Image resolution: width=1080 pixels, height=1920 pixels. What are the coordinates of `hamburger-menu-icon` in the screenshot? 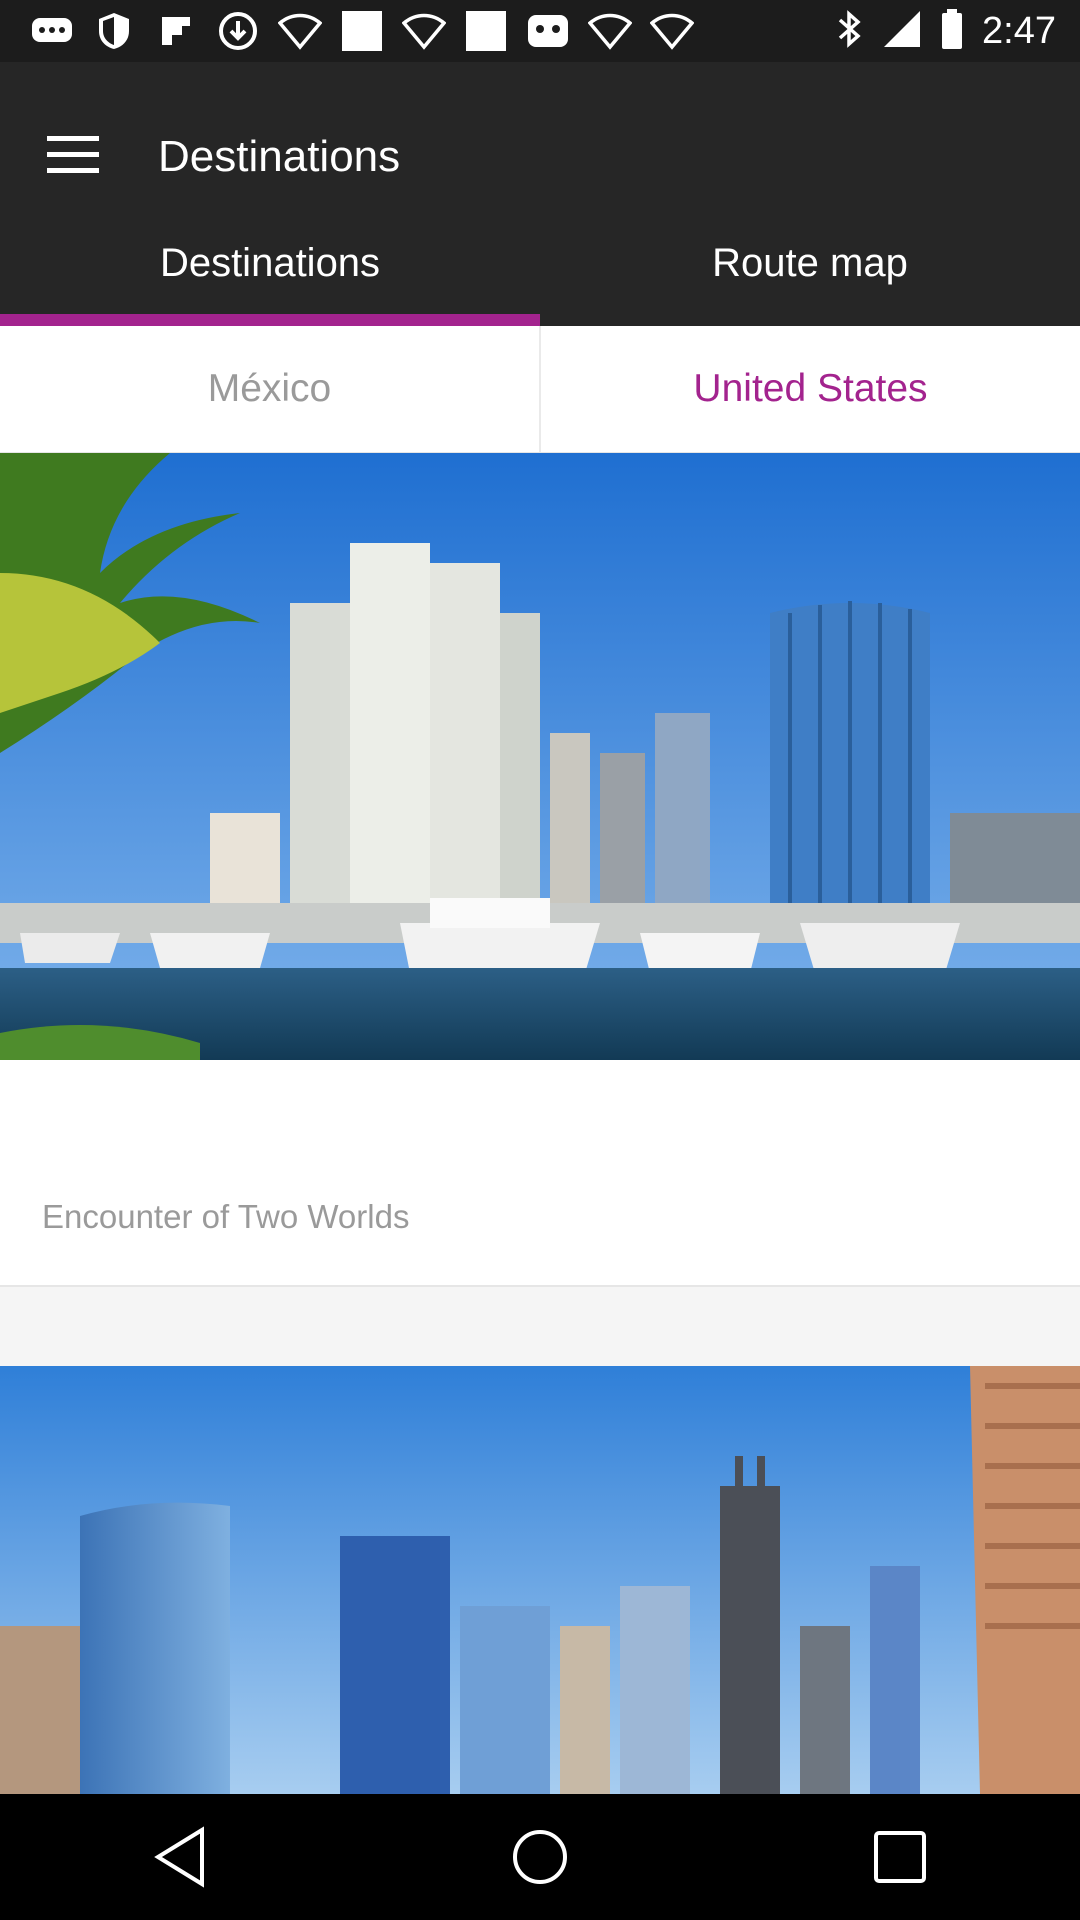 It's located at (73, 155).